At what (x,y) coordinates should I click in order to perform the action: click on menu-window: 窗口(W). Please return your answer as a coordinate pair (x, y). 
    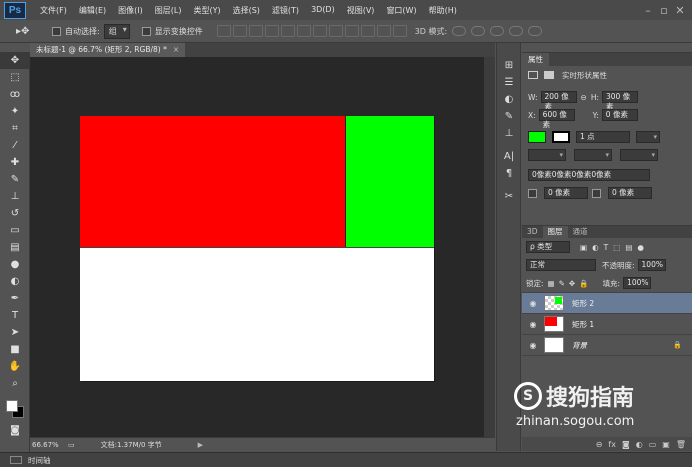
    Looking at the image, I should click on (401, 10).